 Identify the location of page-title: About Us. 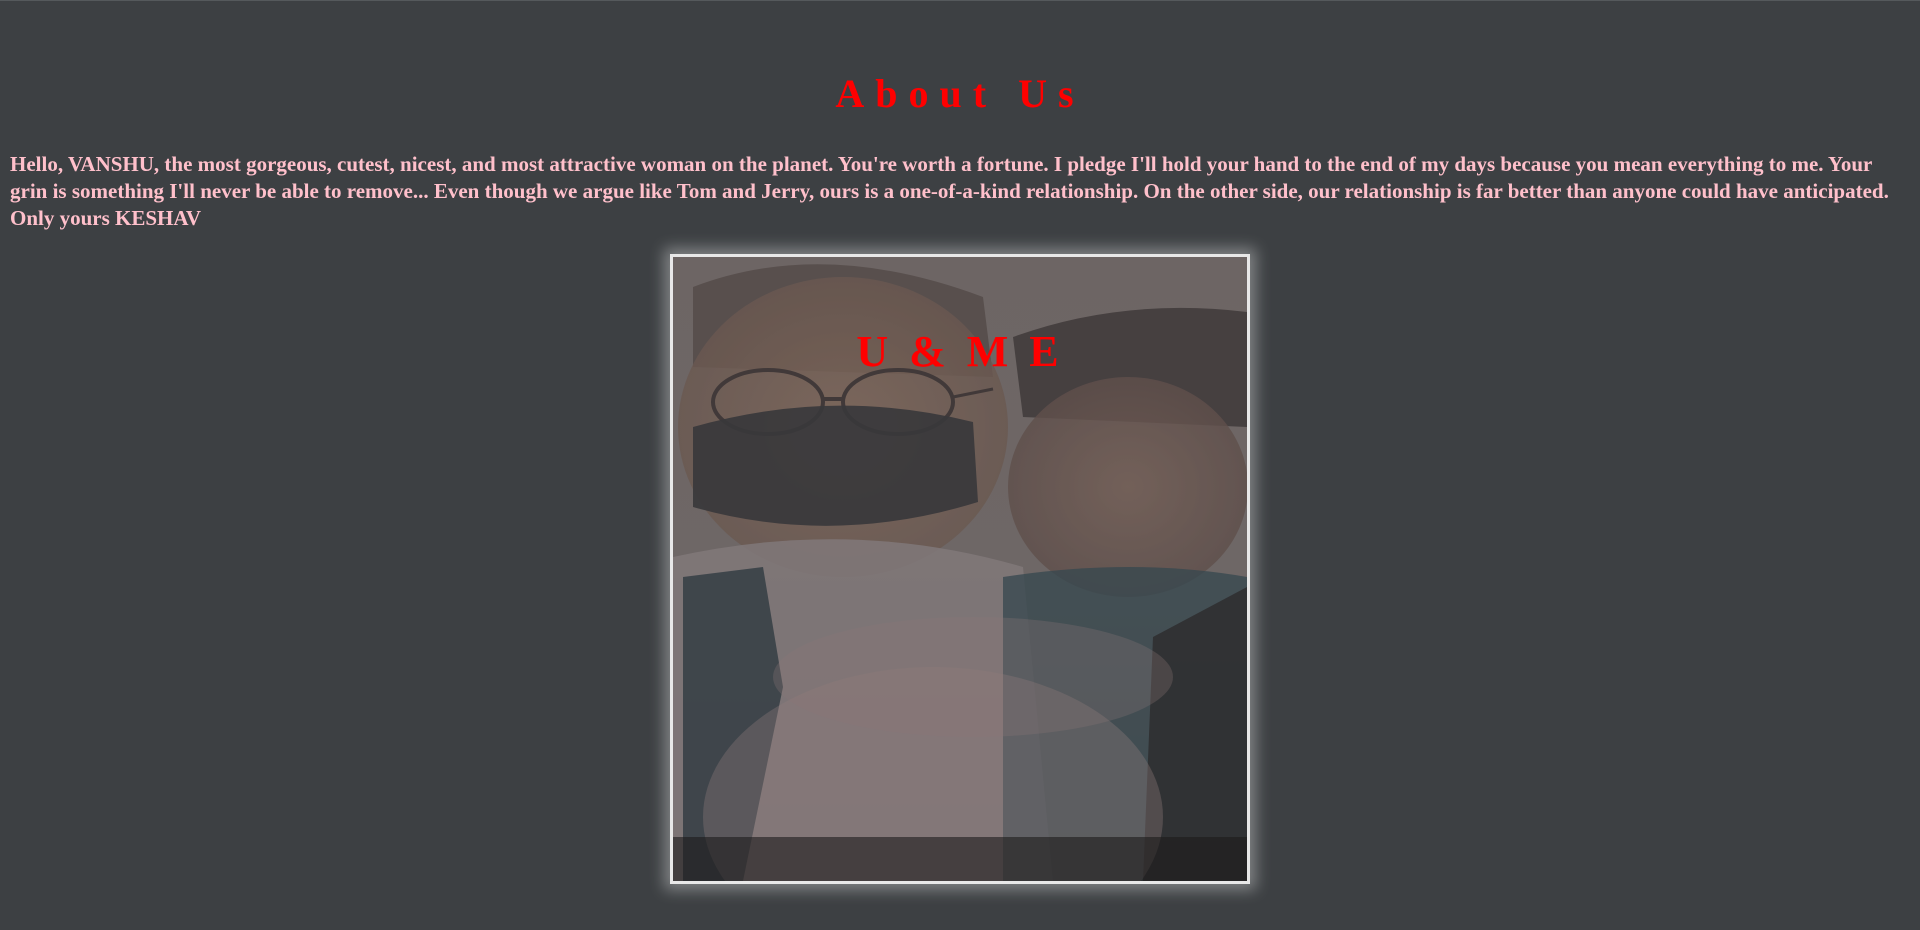
(960, 93).